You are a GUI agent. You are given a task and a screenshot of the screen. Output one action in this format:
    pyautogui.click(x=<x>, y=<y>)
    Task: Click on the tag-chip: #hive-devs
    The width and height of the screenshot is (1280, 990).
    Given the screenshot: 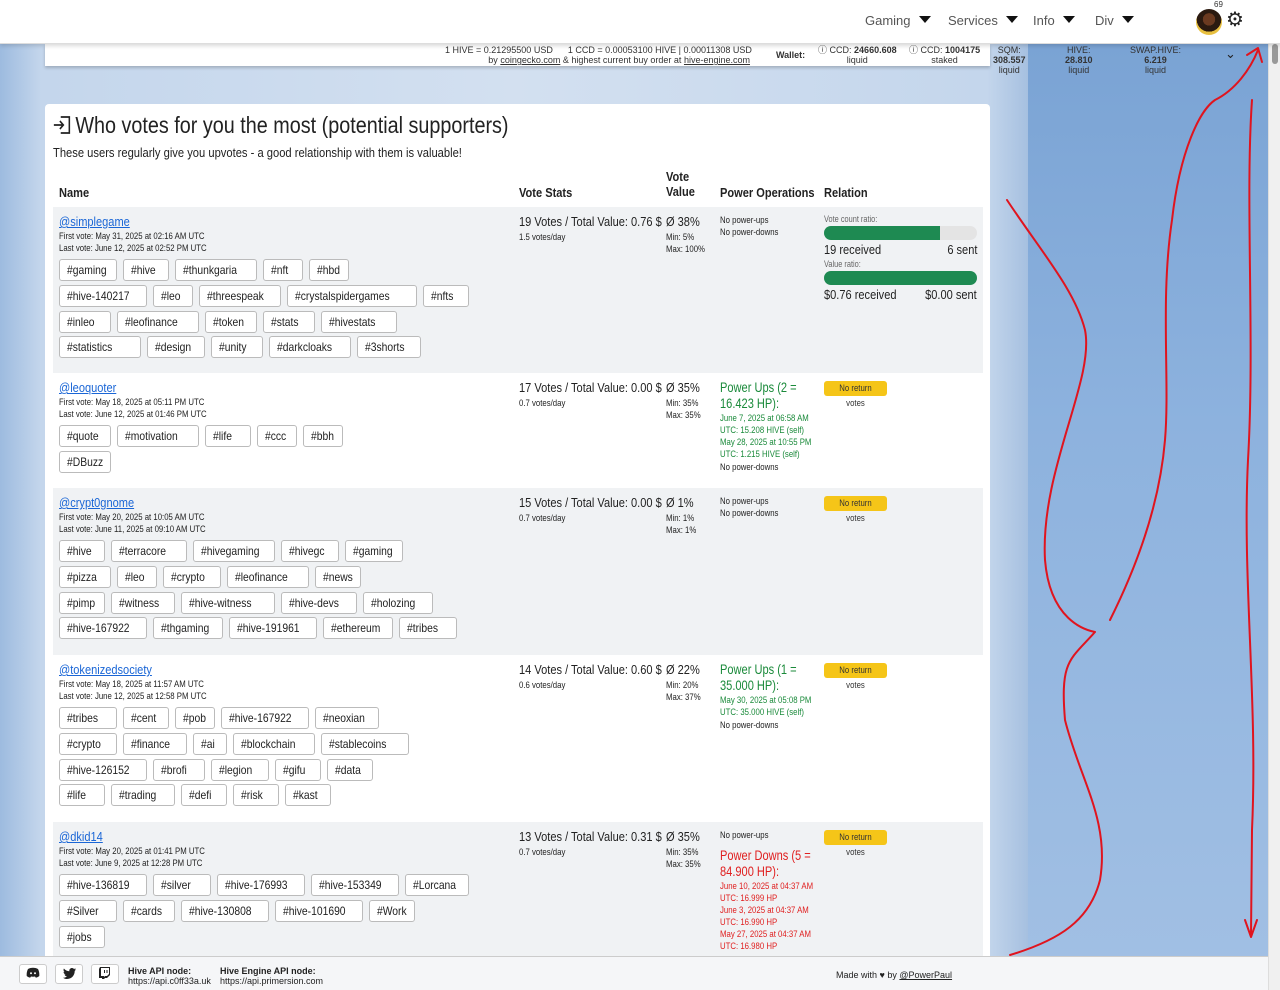 What is the action you would take?
    pyautogui.click(x=319, y=602)
    